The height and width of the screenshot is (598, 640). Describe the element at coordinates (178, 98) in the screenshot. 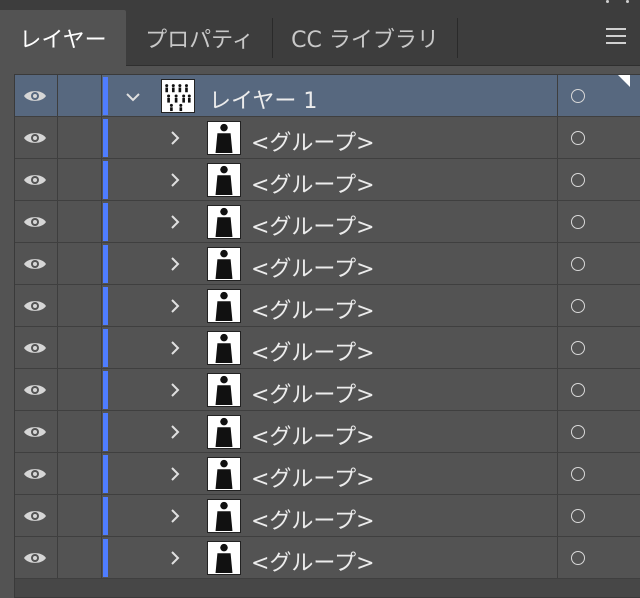

I see `silhouettes-collage-icon` at that location.